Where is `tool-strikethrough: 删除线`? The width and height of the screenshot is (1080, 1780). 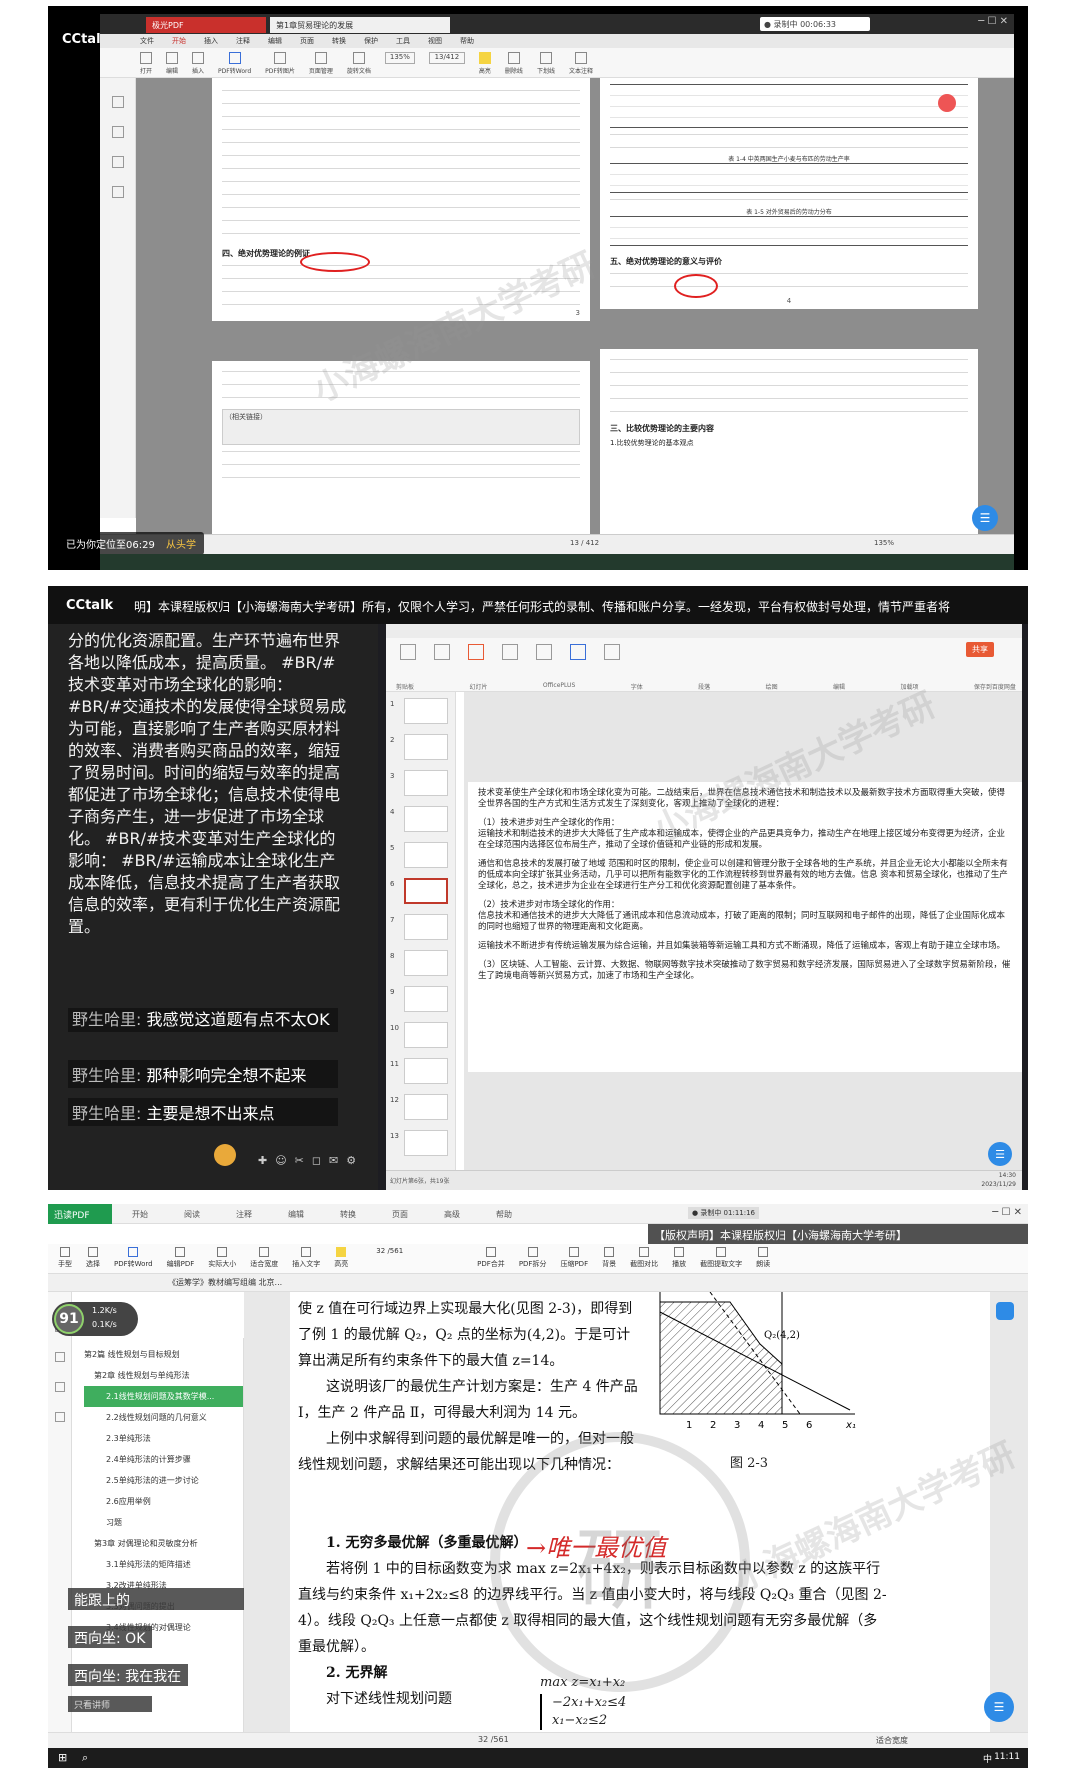 tool-strikethrough: 删除线 is located at coordinates (514, 64).